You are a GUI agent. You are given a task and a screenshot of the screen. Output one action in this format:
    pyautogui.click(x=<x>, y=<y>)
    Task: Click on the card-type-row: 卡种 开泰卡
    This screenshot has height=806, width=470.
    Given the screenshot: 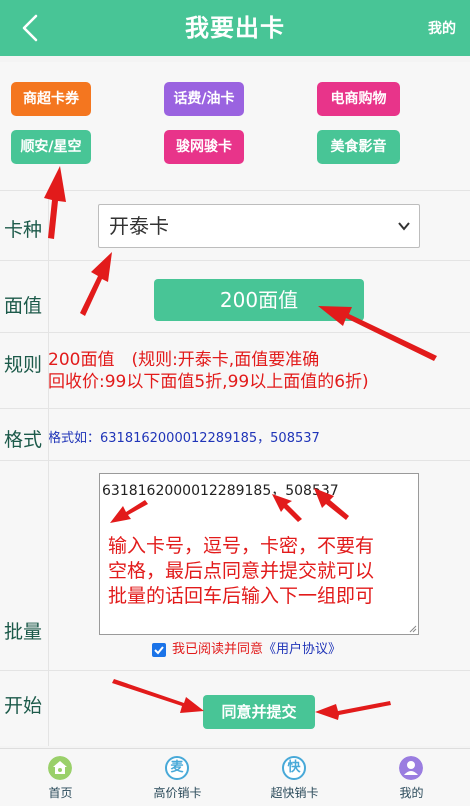 What is the action you would take?
    pyautogui.click(x=235, y=225)
    